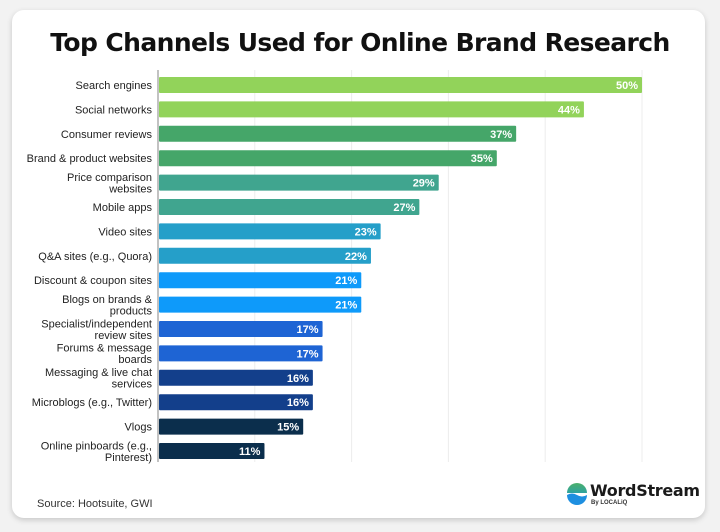  I want to click on source-note: Source: Hootsuite, GWI, so click(95, 504).